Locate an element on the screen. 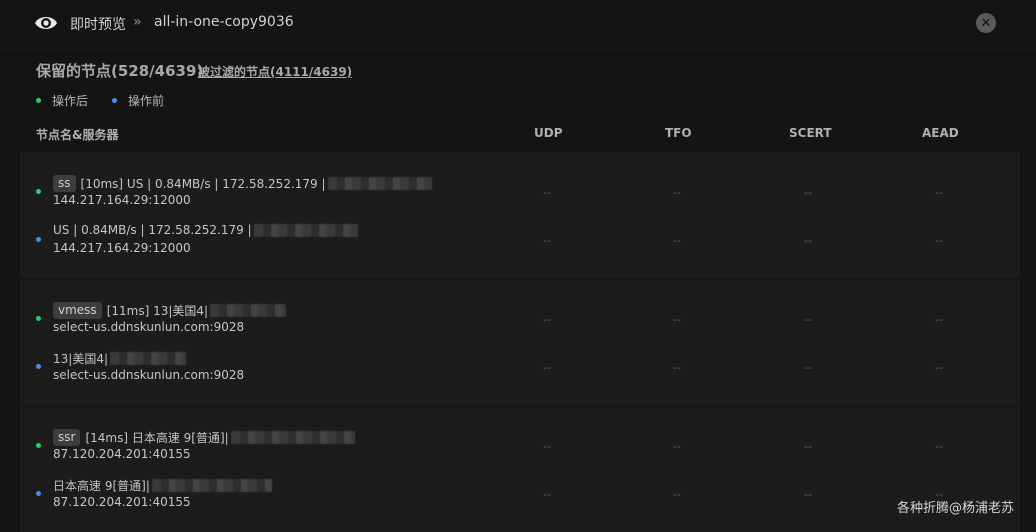 The height and width of the screenshot is (532, 1036). column-header-name: 节点名&服务器 is located at coordinates (77, 135).